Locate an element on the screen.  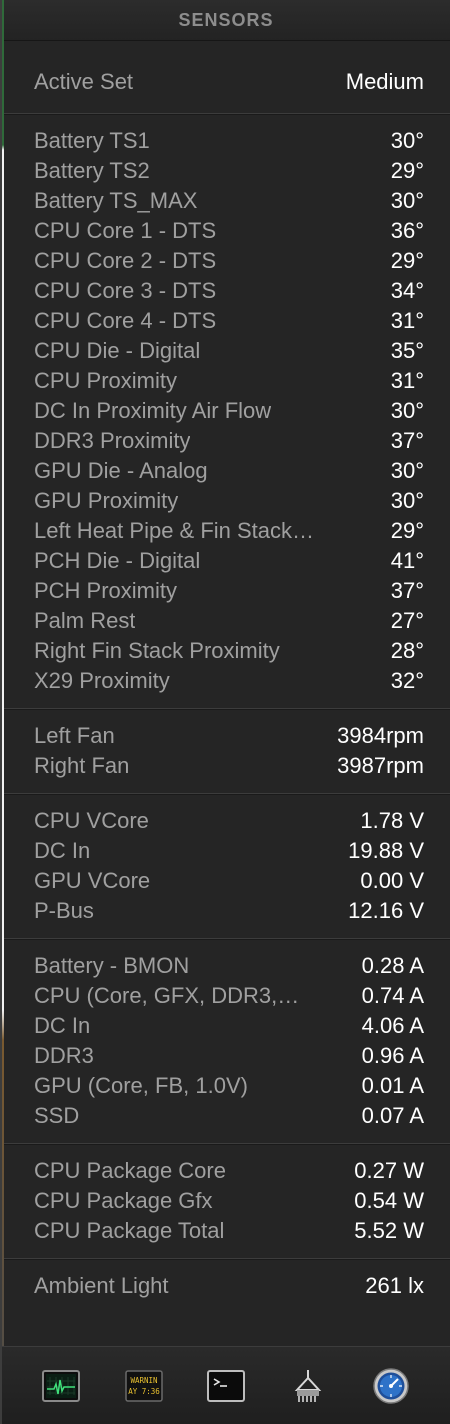
sensor-label: Battery TS2 is located at coordinates (92, 170).